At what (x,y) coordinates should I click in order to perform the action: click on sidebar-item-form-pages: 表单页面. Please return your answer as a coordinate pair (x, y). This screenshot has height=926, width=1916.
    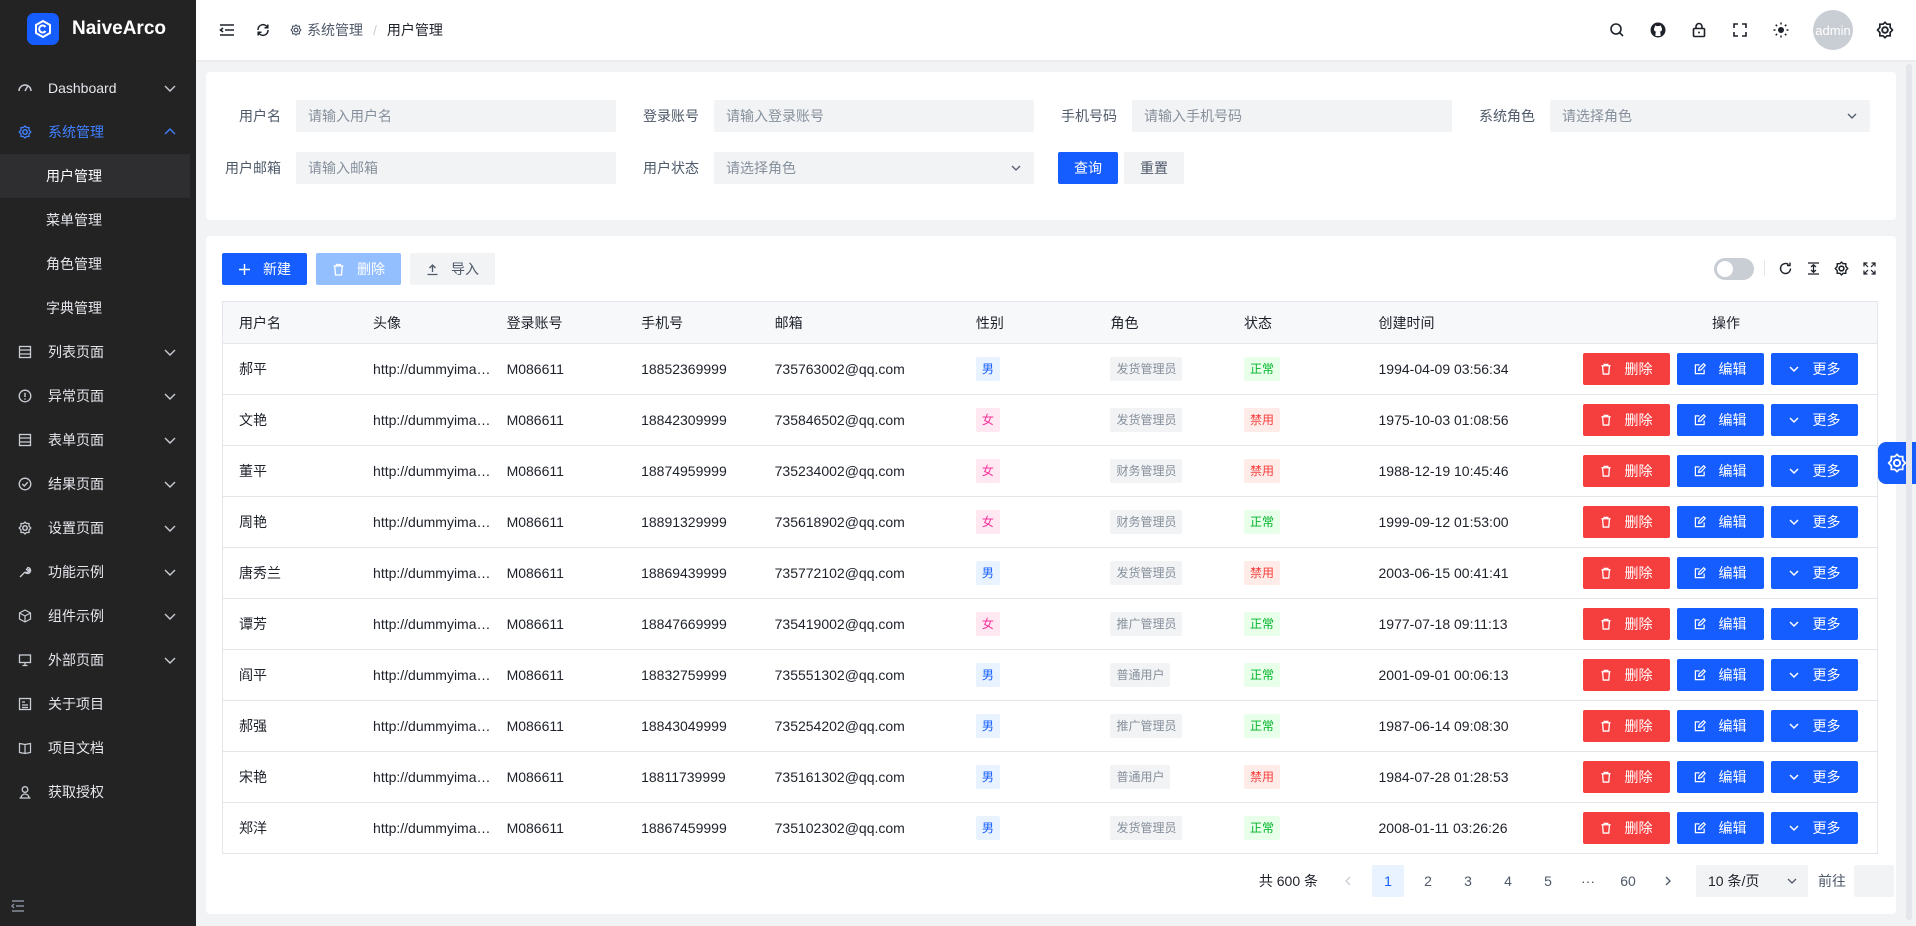
    Looking at the image, I should click on (98, 440).